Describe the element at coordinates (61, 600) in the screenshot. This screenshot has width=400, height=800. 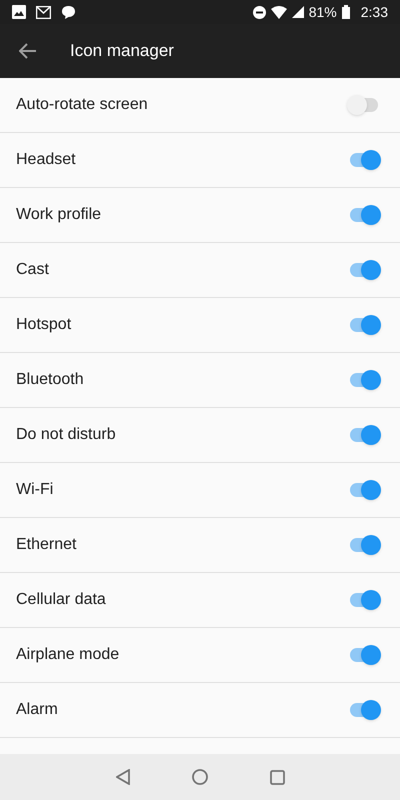
I see `row-label: Cellular data` at that location.